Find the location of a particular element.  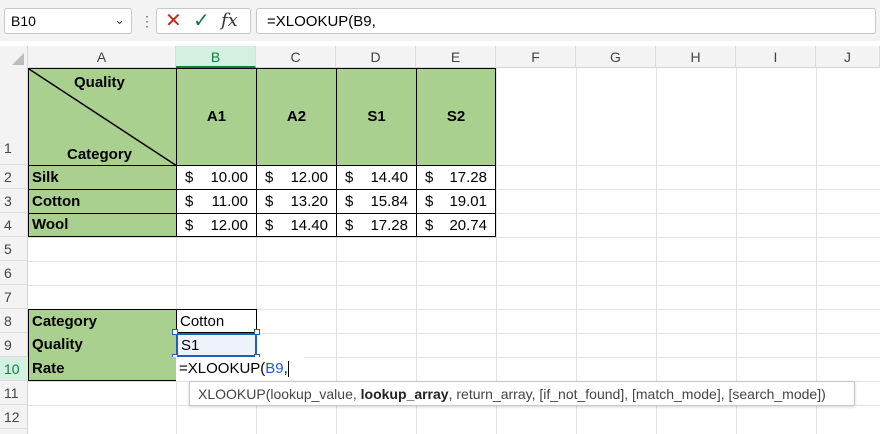

enter-icon: ✓ is located at coordinates (201, 21).